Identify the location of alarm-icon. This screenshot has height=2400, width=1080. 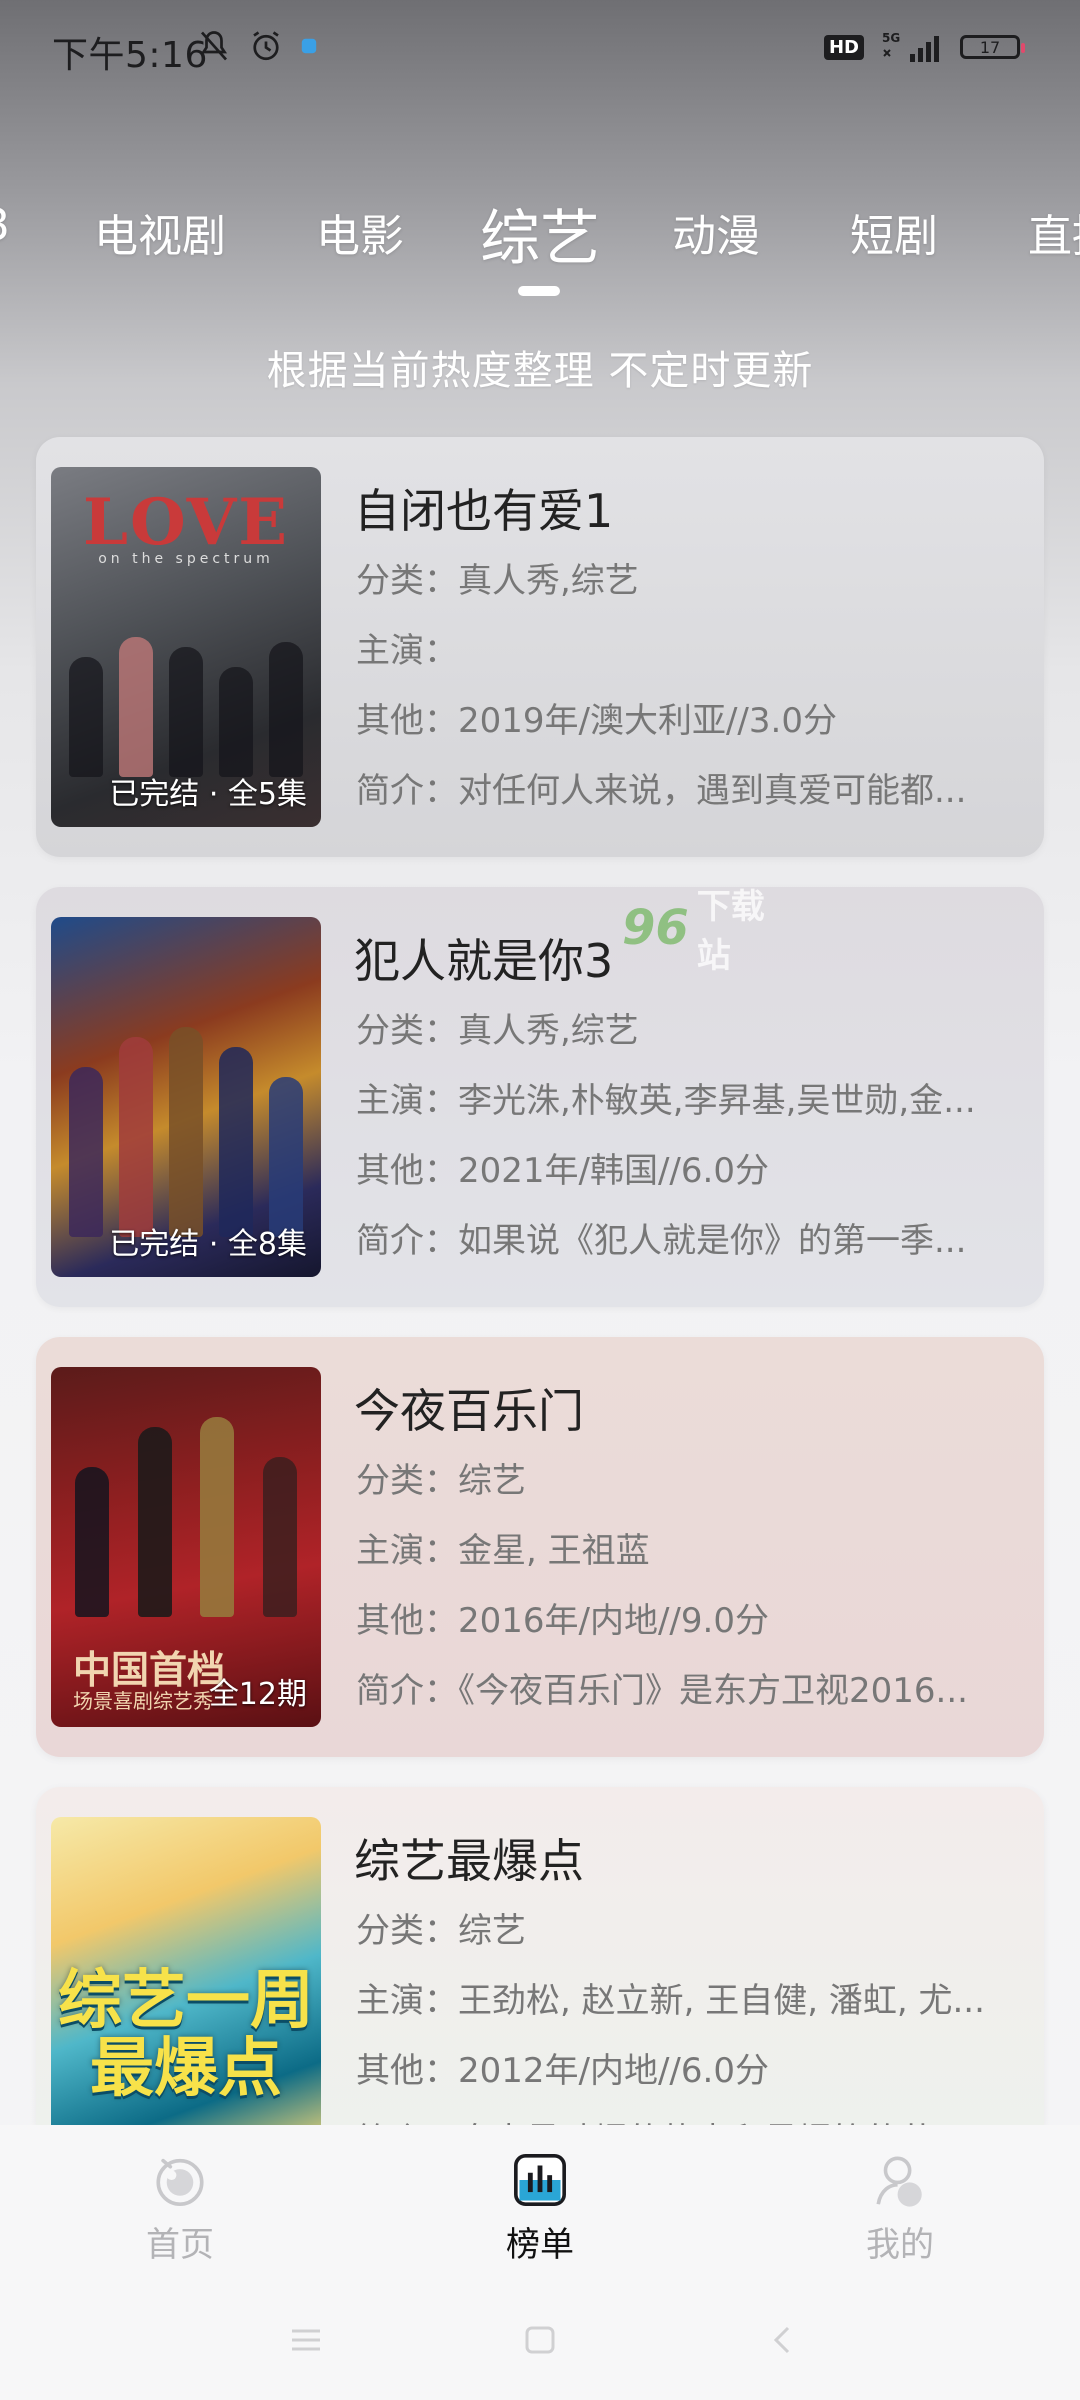
(266, 46).